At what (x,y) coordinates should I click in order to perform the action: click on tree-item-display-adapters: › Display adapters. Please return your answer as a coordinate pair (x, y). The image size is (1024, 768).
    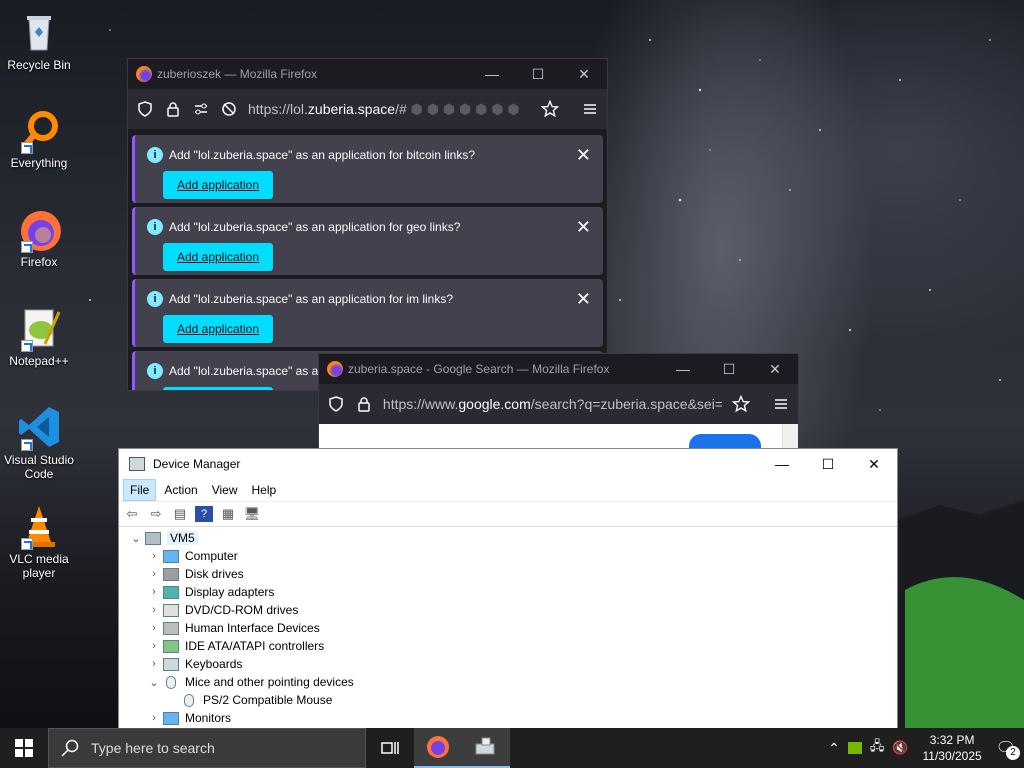
    Looking at the image, I should click on (508, 592).